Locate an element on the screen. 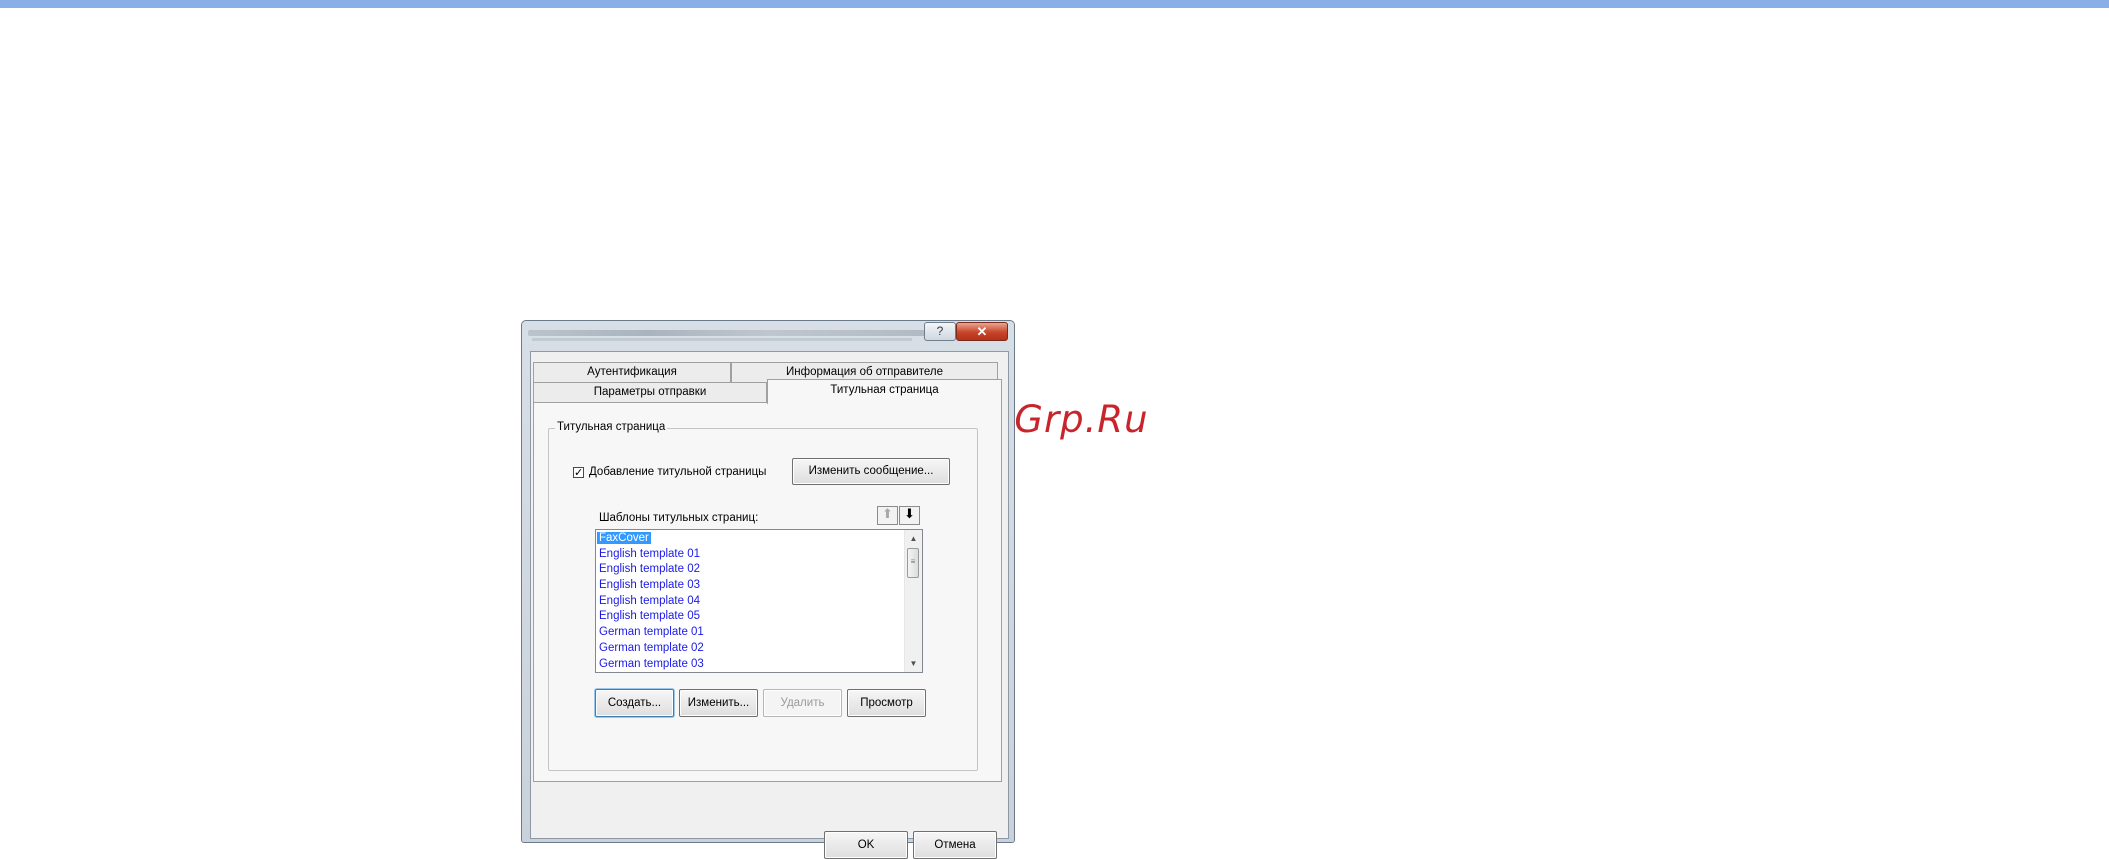 The height and width of the screenshot is (859, 2109). list-item-label: English template 04 is located at coordinates (650, 600).